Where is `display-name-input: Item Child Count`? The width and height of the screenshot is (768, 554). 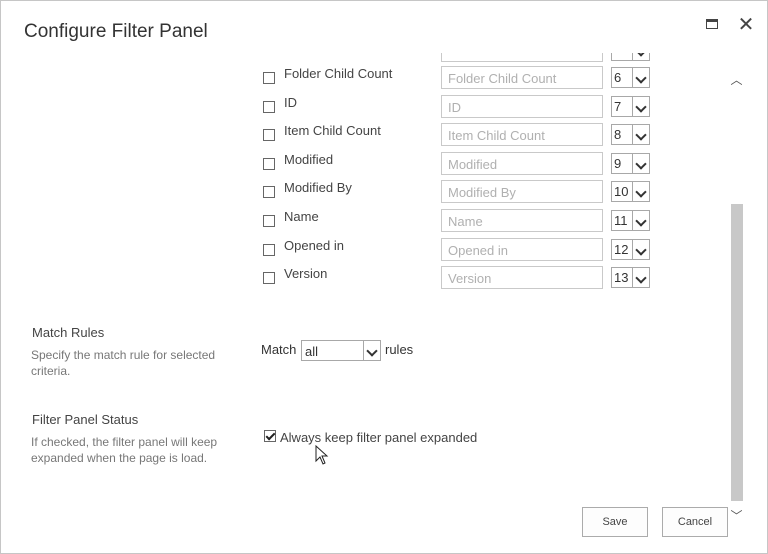
display-name-input: Item Child Count is located at coordinates (522, 134).